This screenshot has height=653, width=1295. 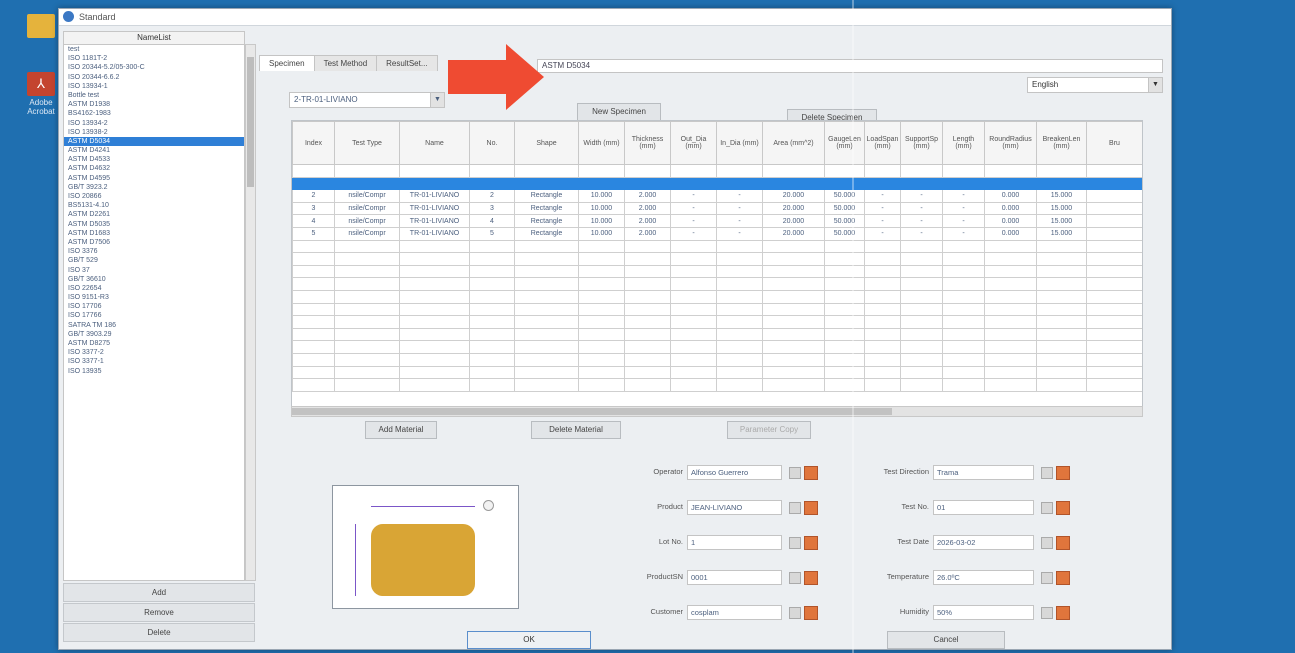 I want to click on new-specimen-button: New Specimen, so click(x=619, y=112).